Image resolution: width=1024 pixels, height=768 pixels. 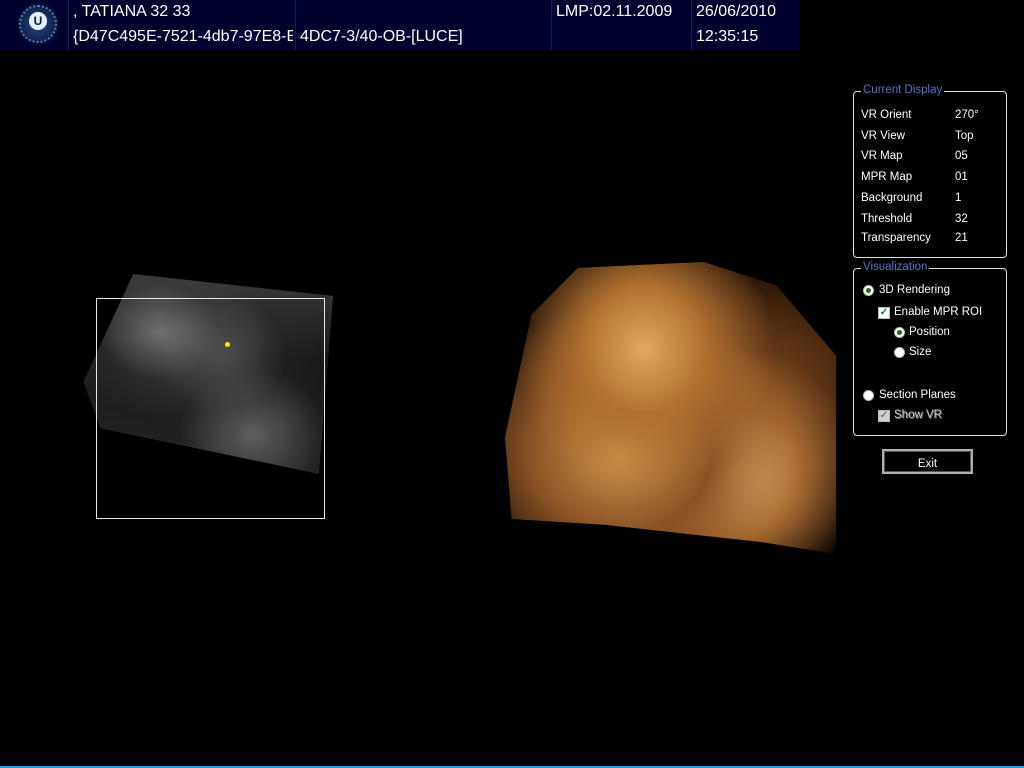 What do you see at coordinates (931, 220) in the screenshot?
I see `cd-row-threshold: Threshold 32` at bounding box center [931, 220].